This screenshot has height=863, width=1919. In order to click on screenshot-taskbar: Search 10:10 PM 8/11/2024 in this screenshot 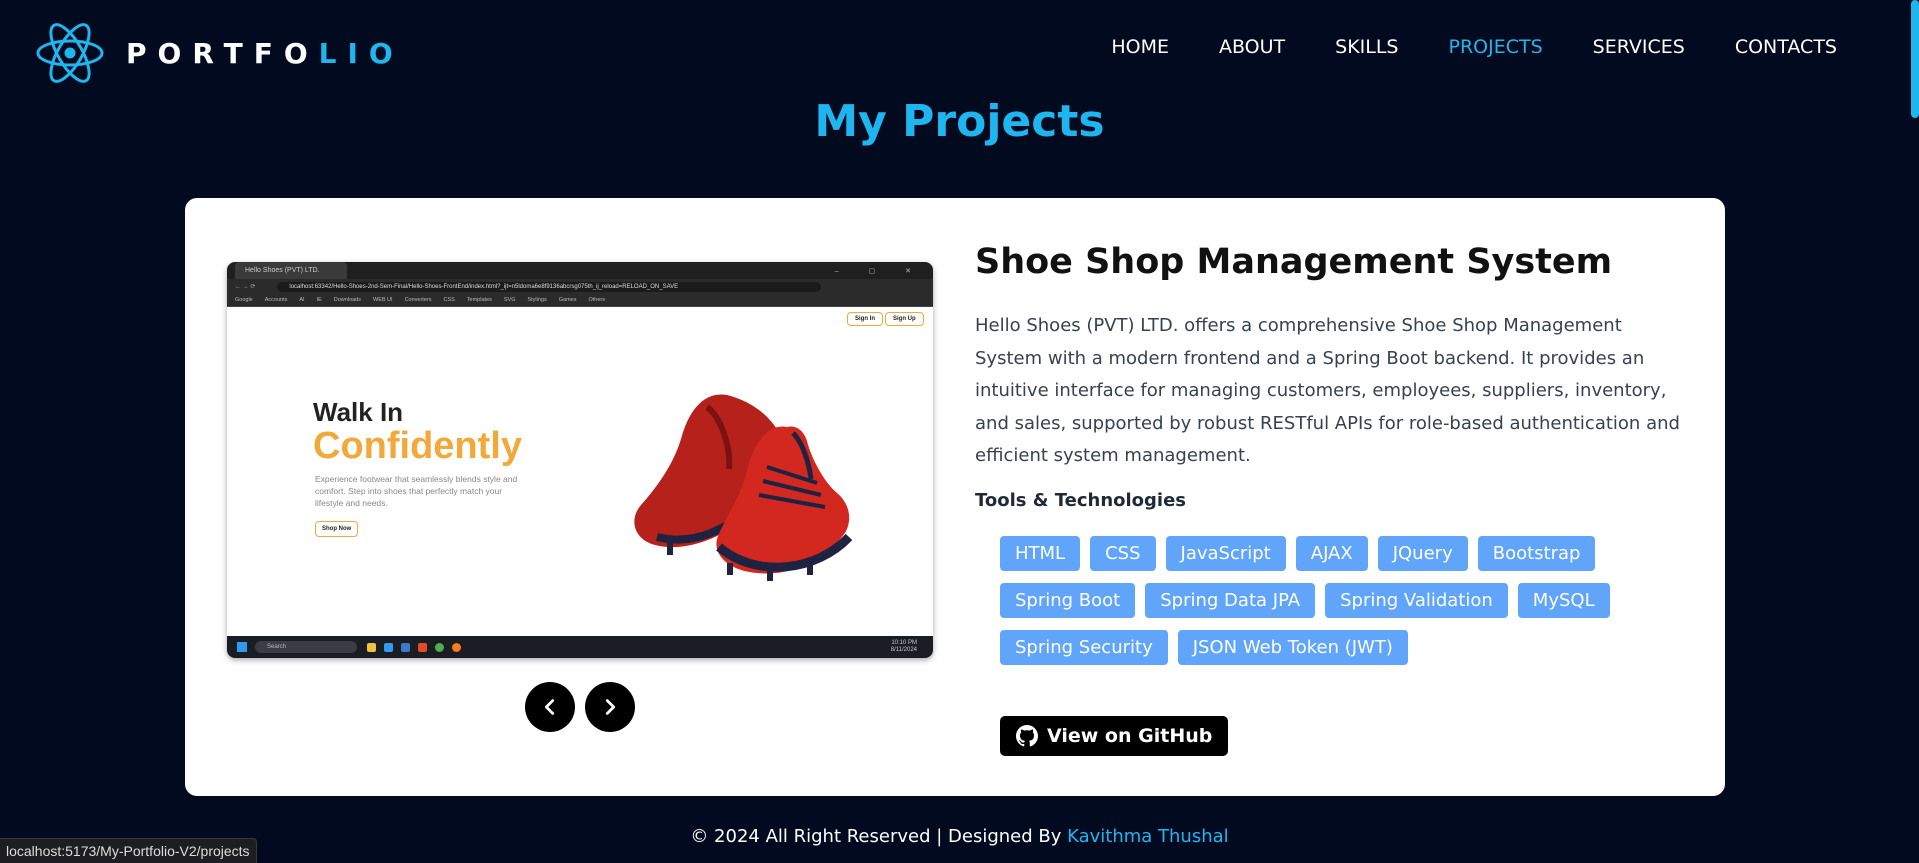, I will do `click(580, 647)`.